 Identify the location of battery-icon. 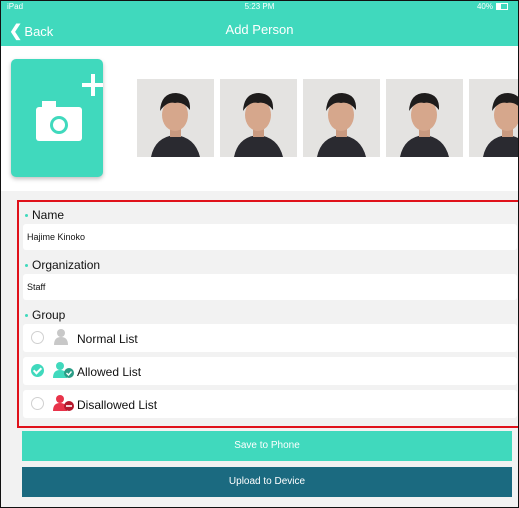
(502, 7).